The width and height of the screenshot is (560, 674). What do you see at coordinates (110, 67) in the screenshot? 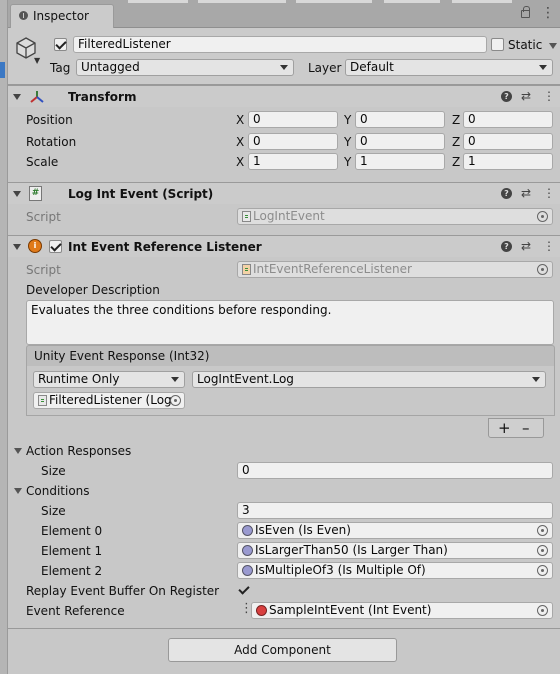
I see `tag-value: Untagged` at bounding box center [110, 67].